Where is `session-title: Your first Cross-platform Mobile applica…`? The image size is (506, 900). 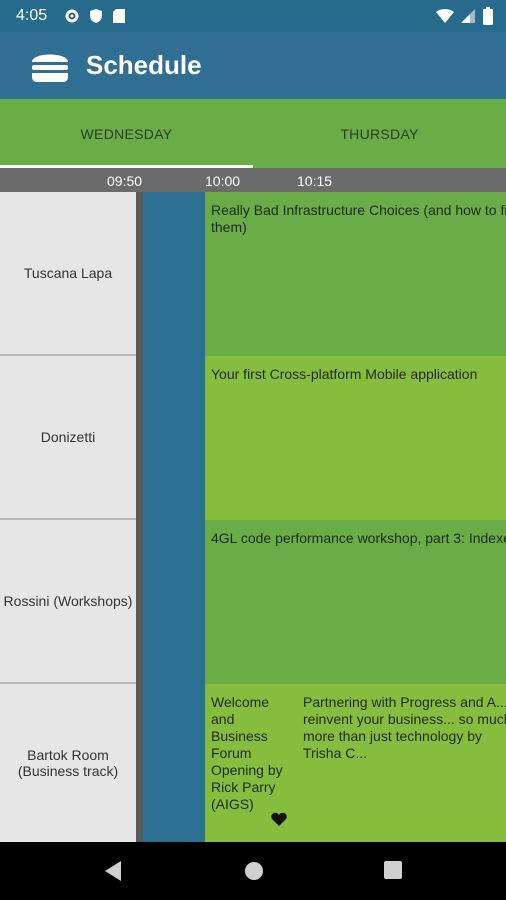
session-title: Your first Cross-platform Mobile applica… is located at coordinates (344, 374).